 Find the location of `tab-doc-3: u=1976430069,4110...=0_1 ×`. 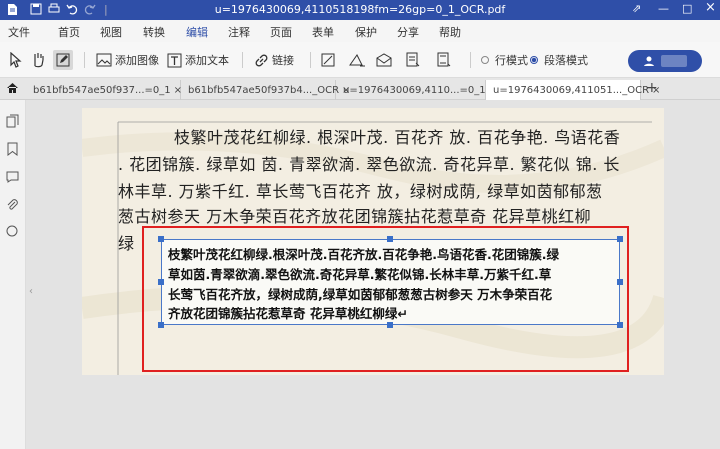

tab-doc-3: u=1976430069,4110...=0_1 × is located at coordinates (416, 90).